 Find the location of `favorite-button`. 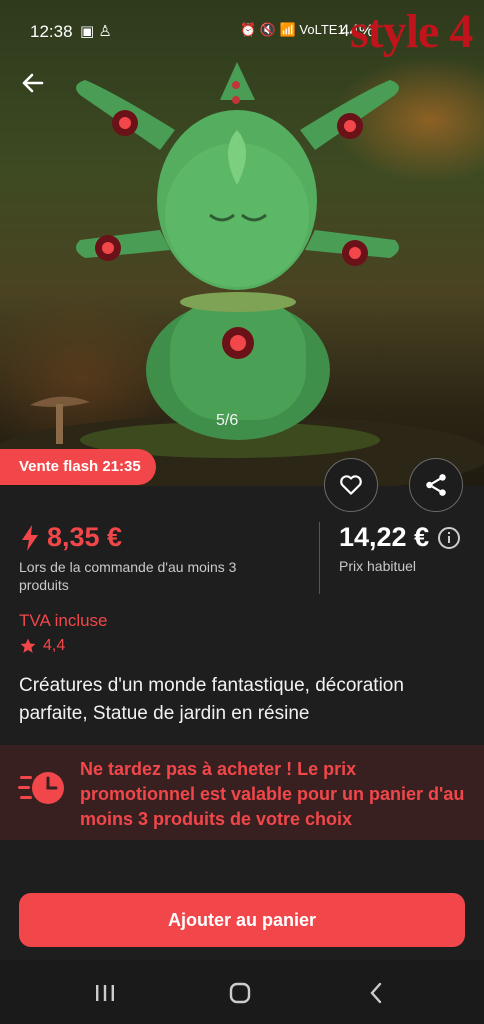

favorite-button is located at coordinates (351, 485).